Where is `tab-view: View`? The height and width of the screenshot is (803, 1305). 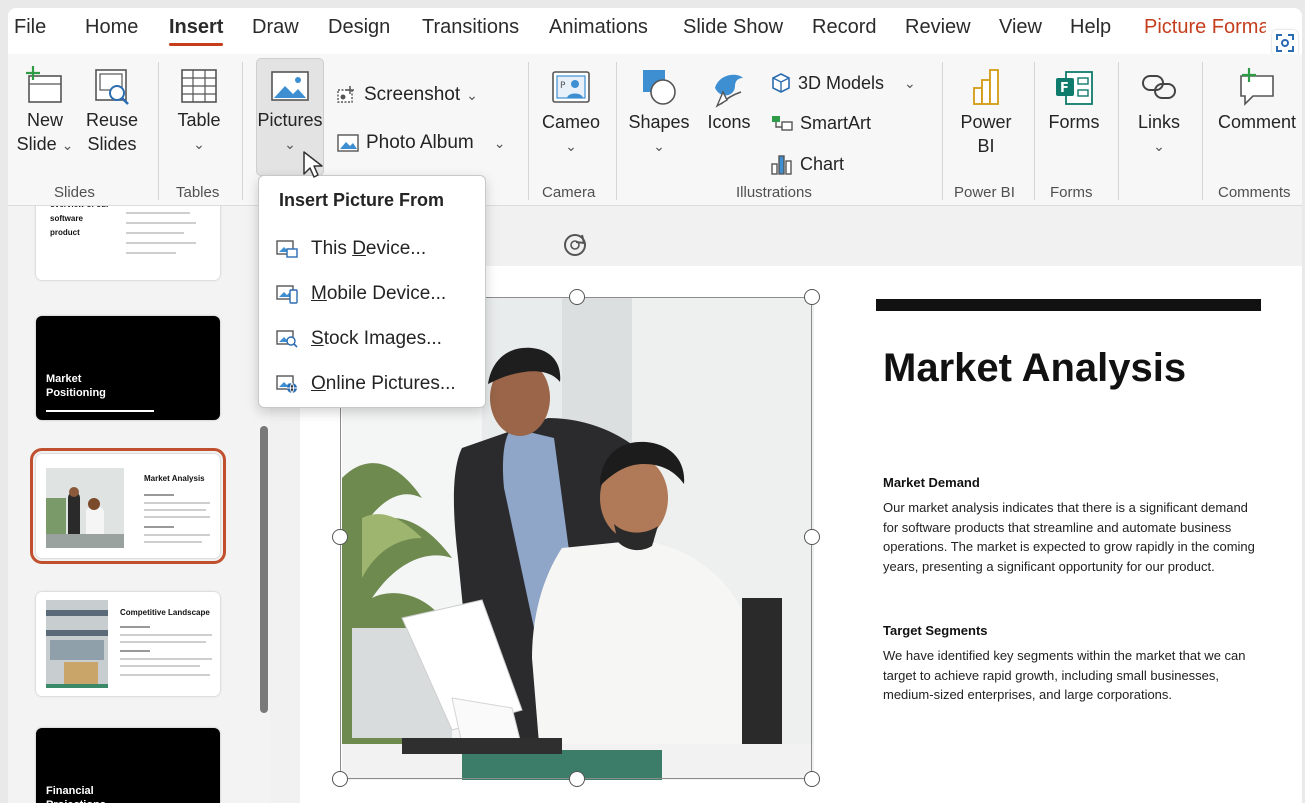
tab-view: View is located at coordinates (1020, 27).